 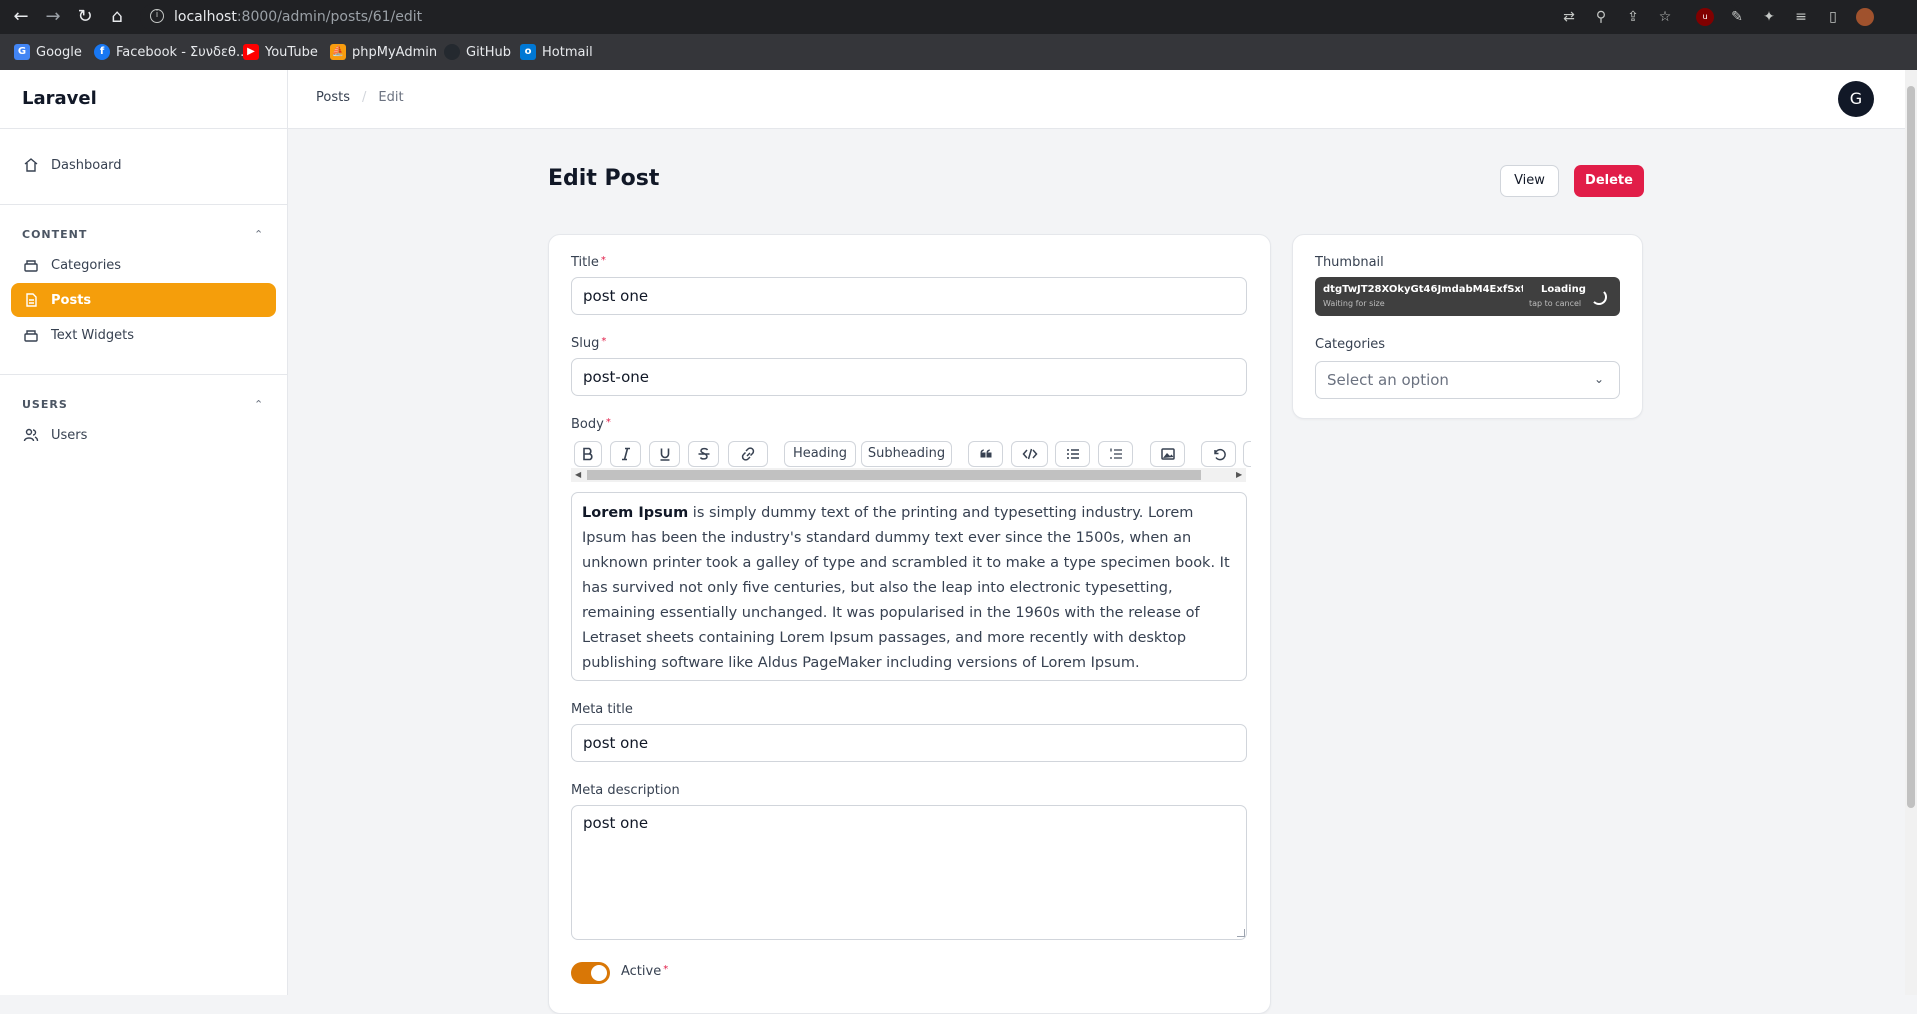 I want to click on user-avatar: G, so click(x=1856, y=99).